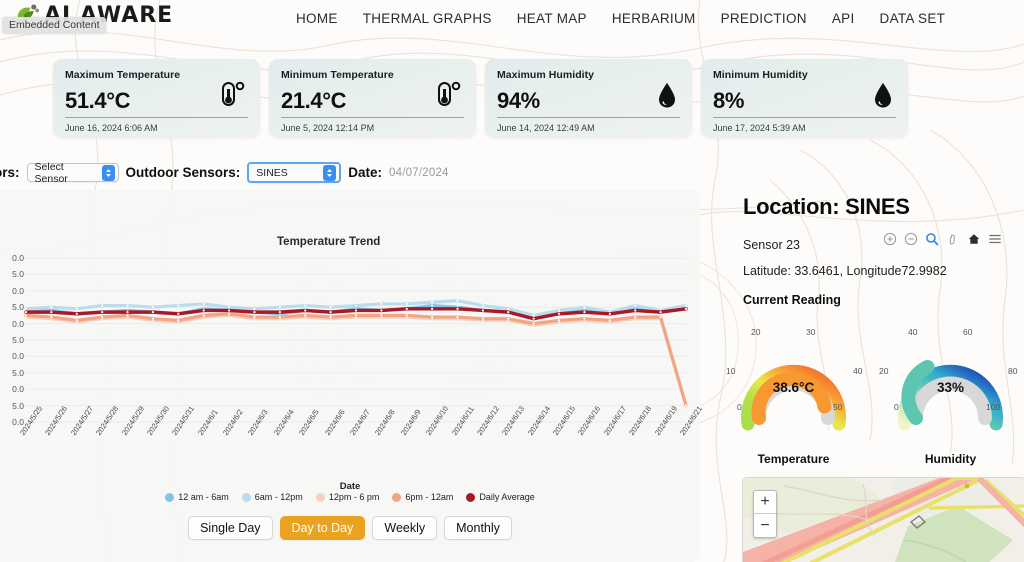 The width and height of the screenshot is (1024, 562). What do you see at coordinates (552, 18) in the screenshot?
I see `nav-item-heat-map: HEAT MAP` at bounding box center [552, 18].